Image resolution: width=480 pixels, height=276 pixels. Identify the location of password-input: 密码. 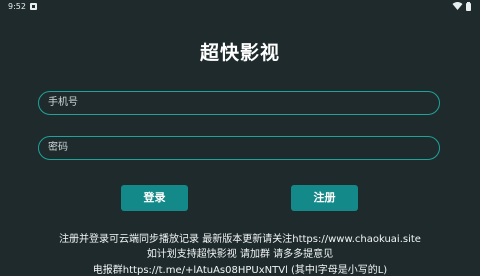
(239, 148).